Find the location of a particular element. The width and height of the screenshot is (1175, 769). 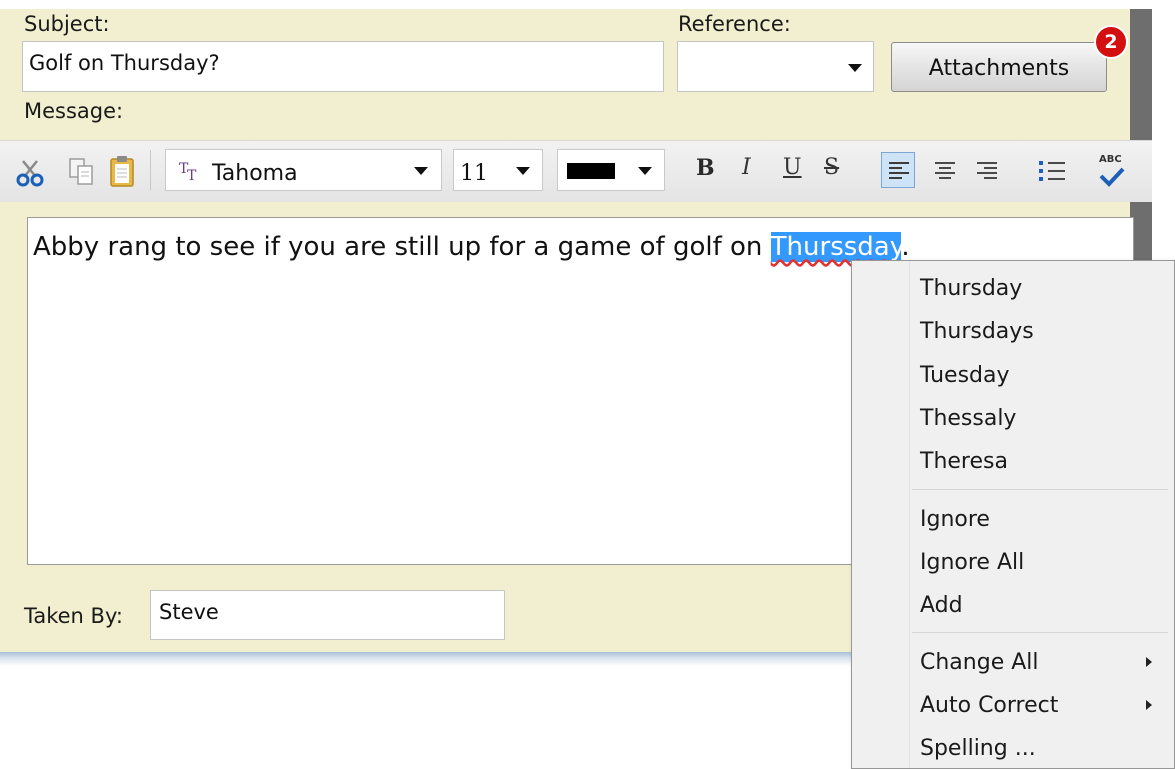

taken-by-label: Taken By: is located at coordinates (73, 616).